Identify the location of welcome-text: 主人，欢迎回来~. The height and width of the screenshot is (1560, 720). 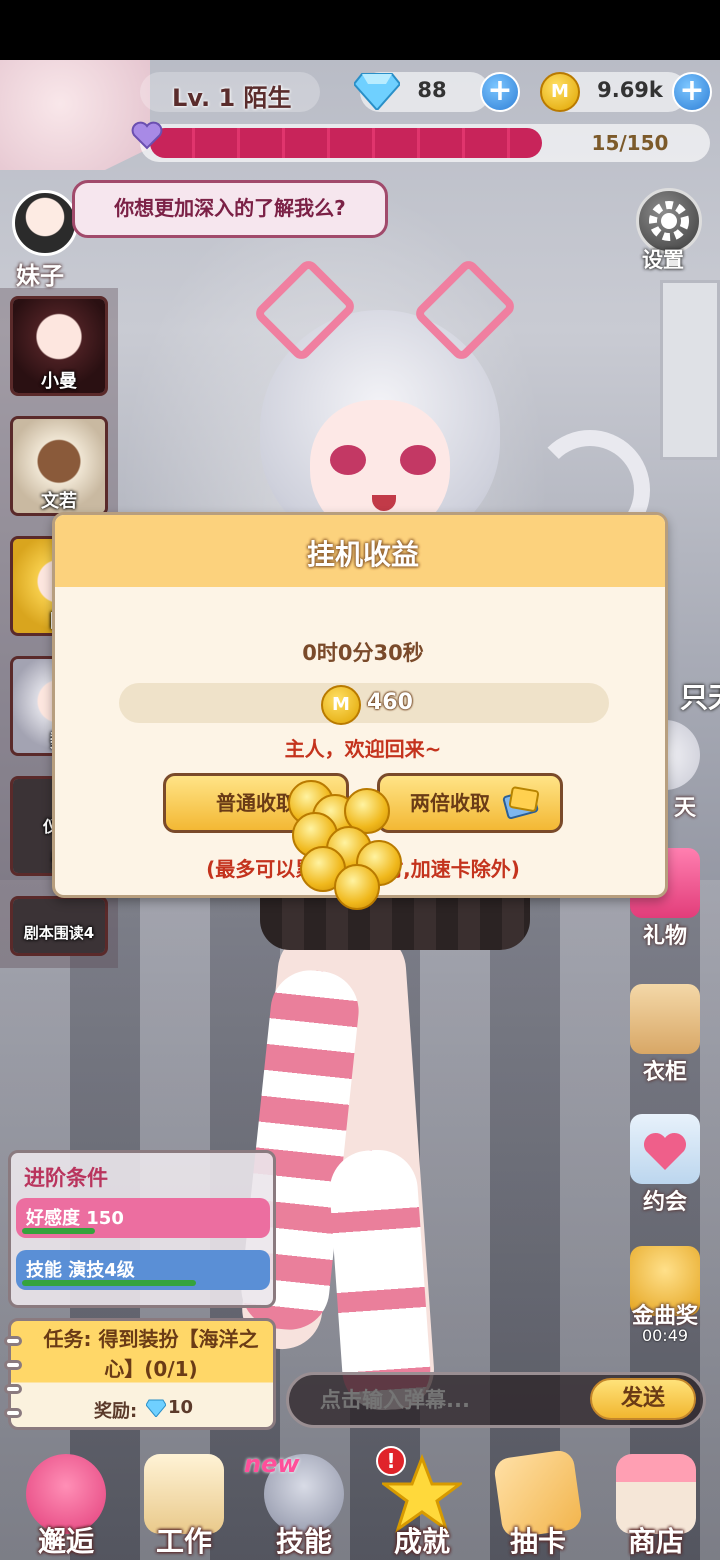
(363, 749).